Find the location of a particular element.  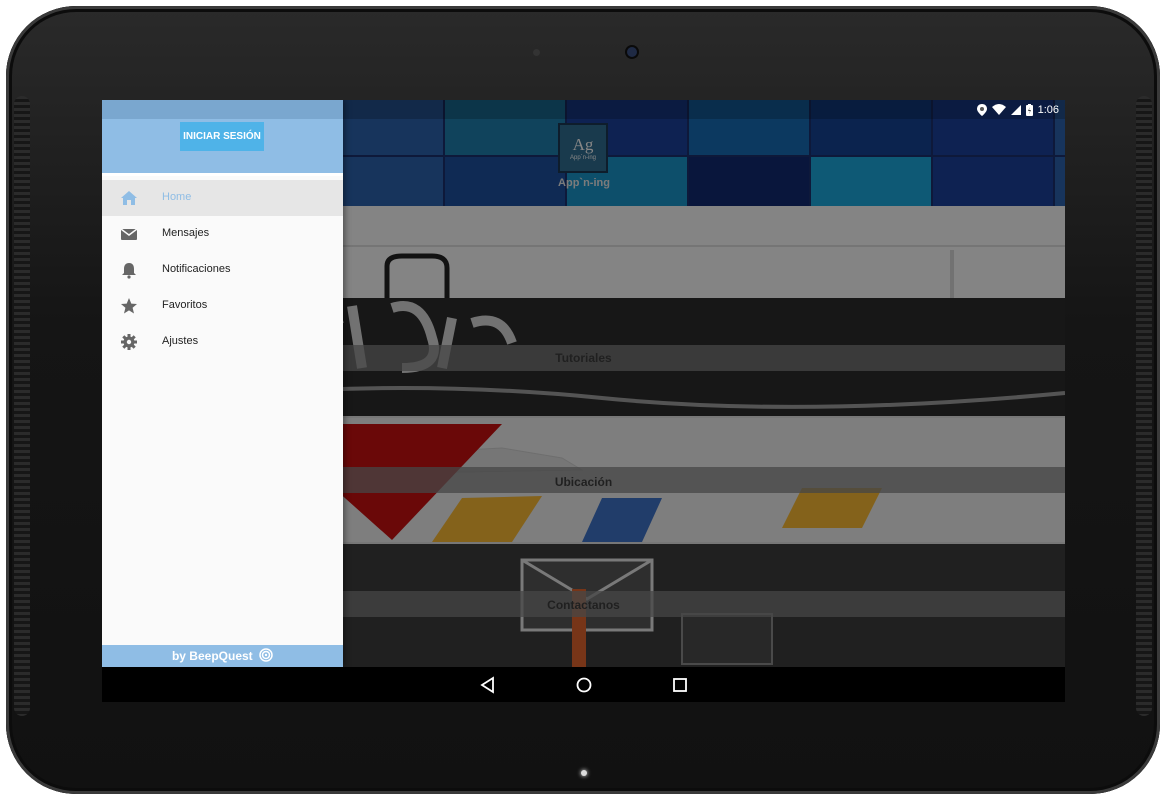

wifi-icon is located at coordinates (998, 109).